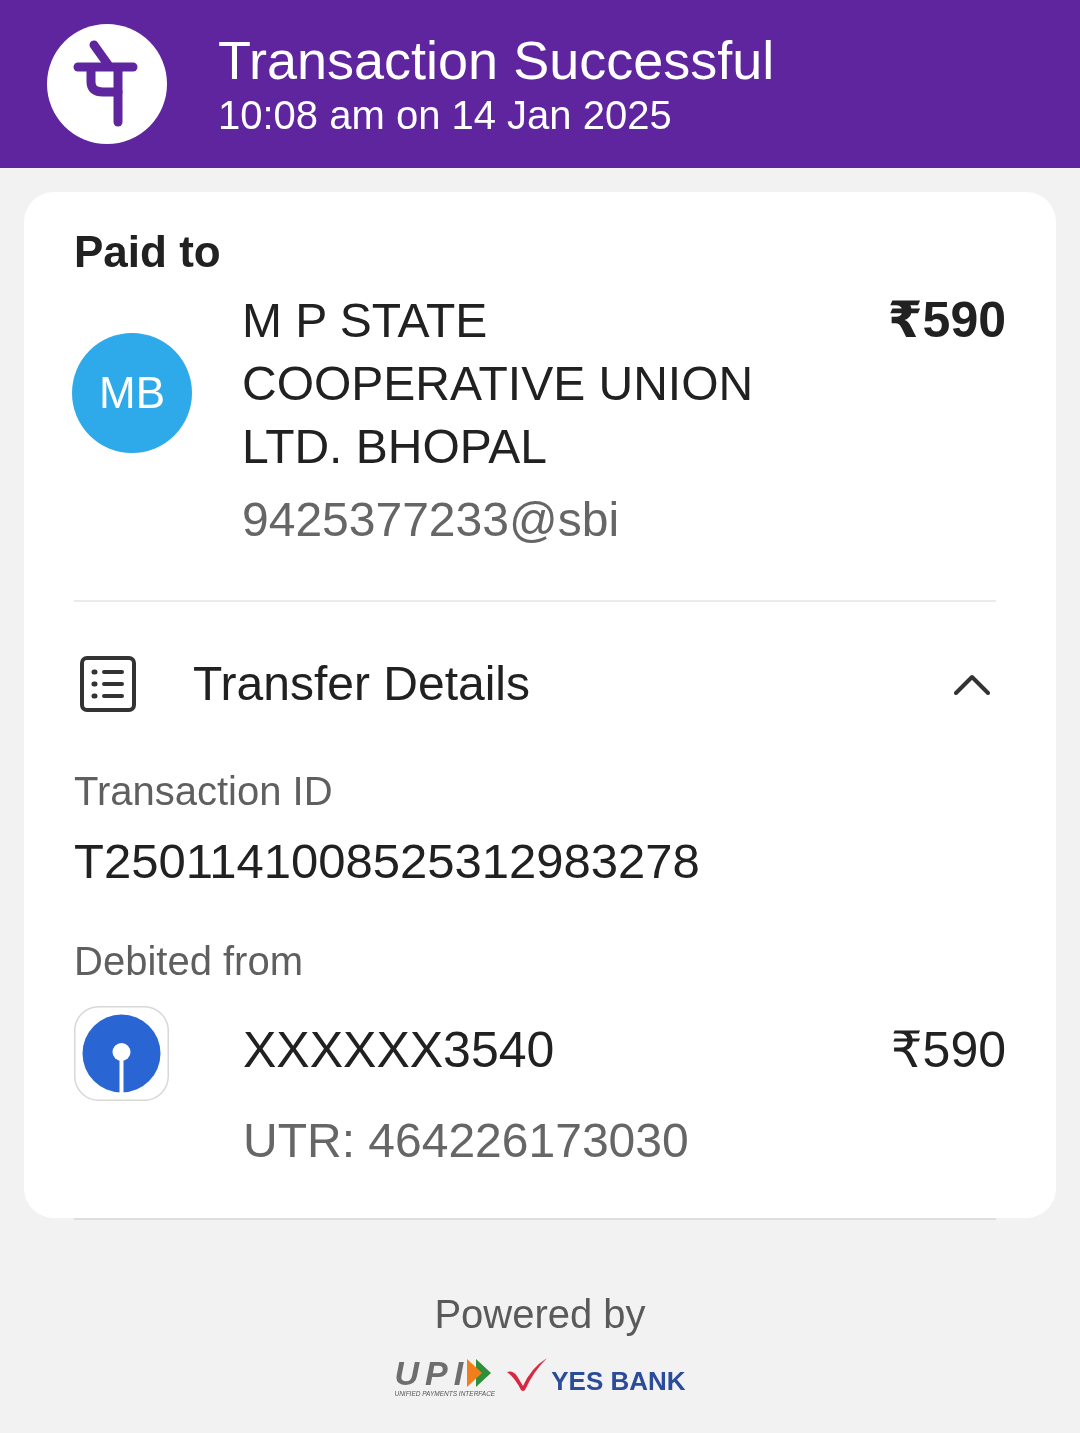 The width and height of the screenshot is (1080, 1433). I want to click on logo-icon, so click(107, 84).